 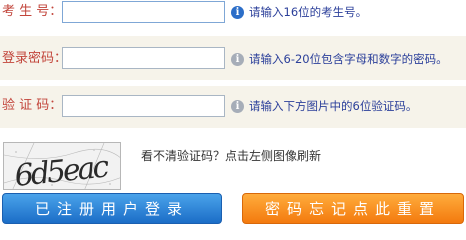 I want to click on reset-password-button: 密码忘记点此重置, so click(x=353, y=208).